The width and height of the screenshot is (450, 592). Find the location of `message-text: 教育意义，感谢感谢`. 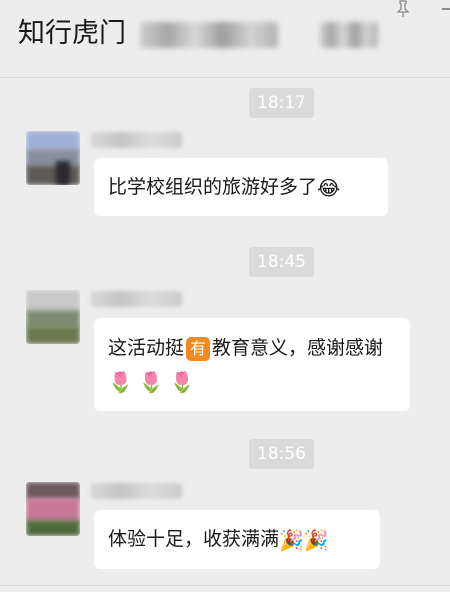

message-text: 教育意义，感谢感谢 is located at coordinates (298, 348).